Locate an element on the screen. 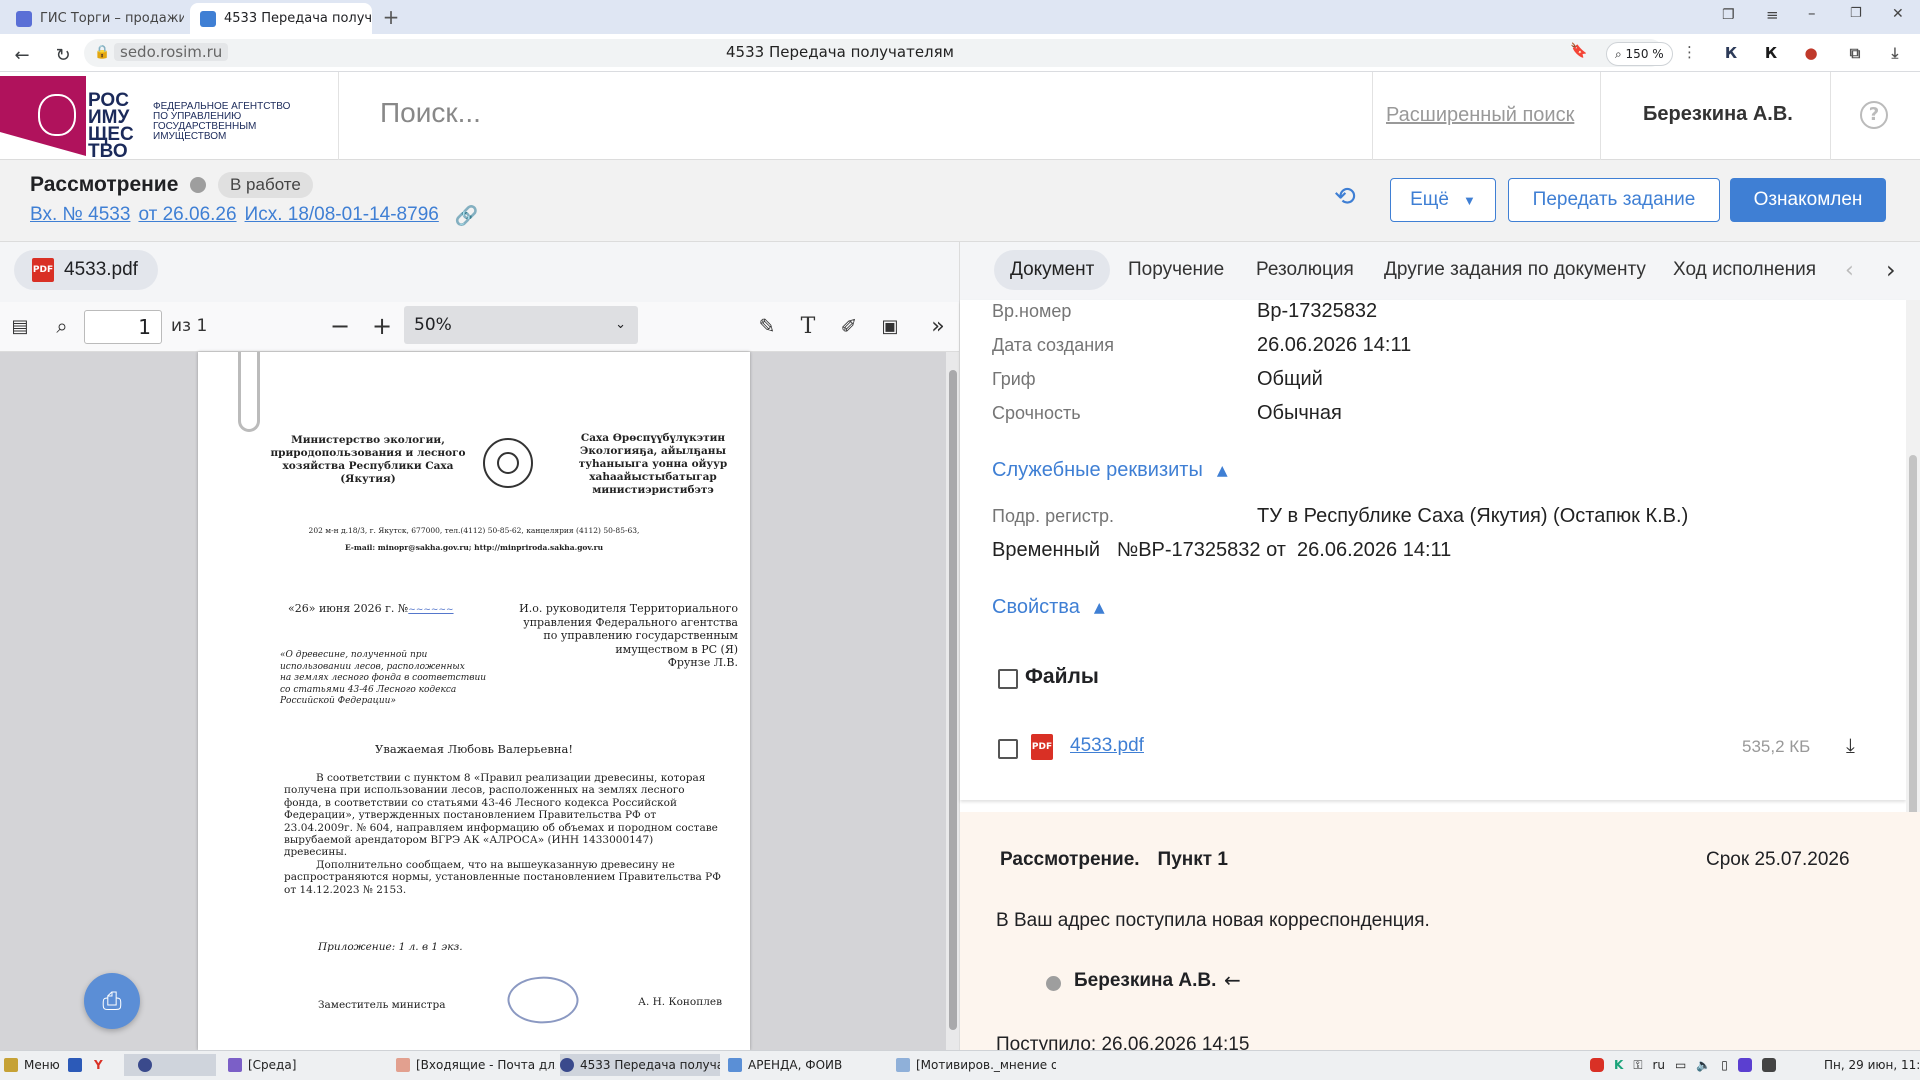 This screenshot has width=1920, height=1080. start-menu-button: Меню is located at coordinates (32, 1065).